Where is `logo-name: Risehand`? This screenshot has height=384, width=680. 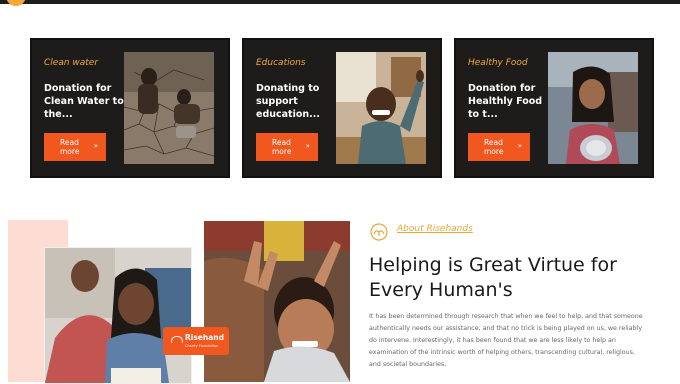 logo-name: Risehand is located at coordinates (205, 337).